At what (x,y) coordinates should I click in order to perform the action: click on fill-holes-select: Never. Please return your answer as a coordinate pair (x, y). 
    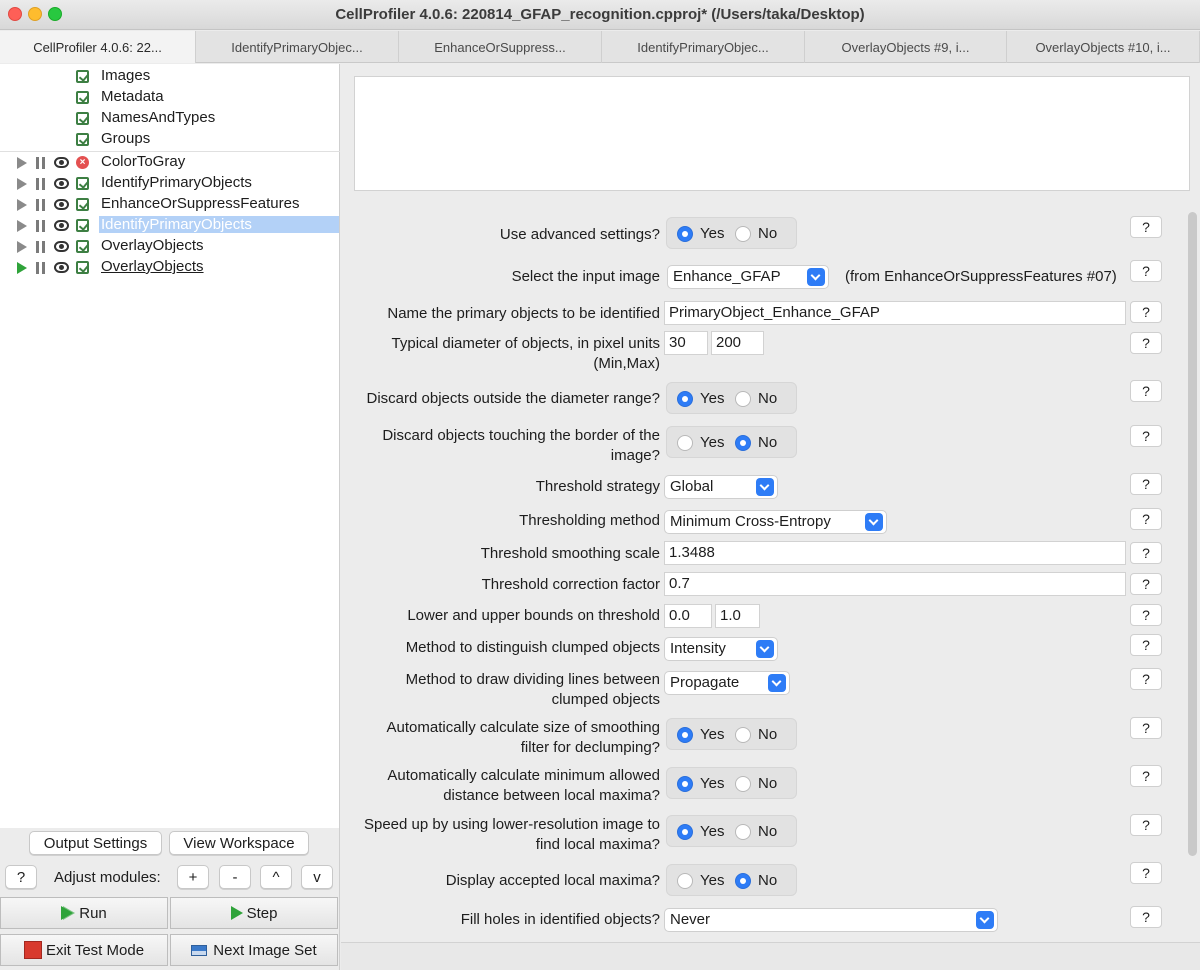
    Looking at the image, I should click on (831, 920).